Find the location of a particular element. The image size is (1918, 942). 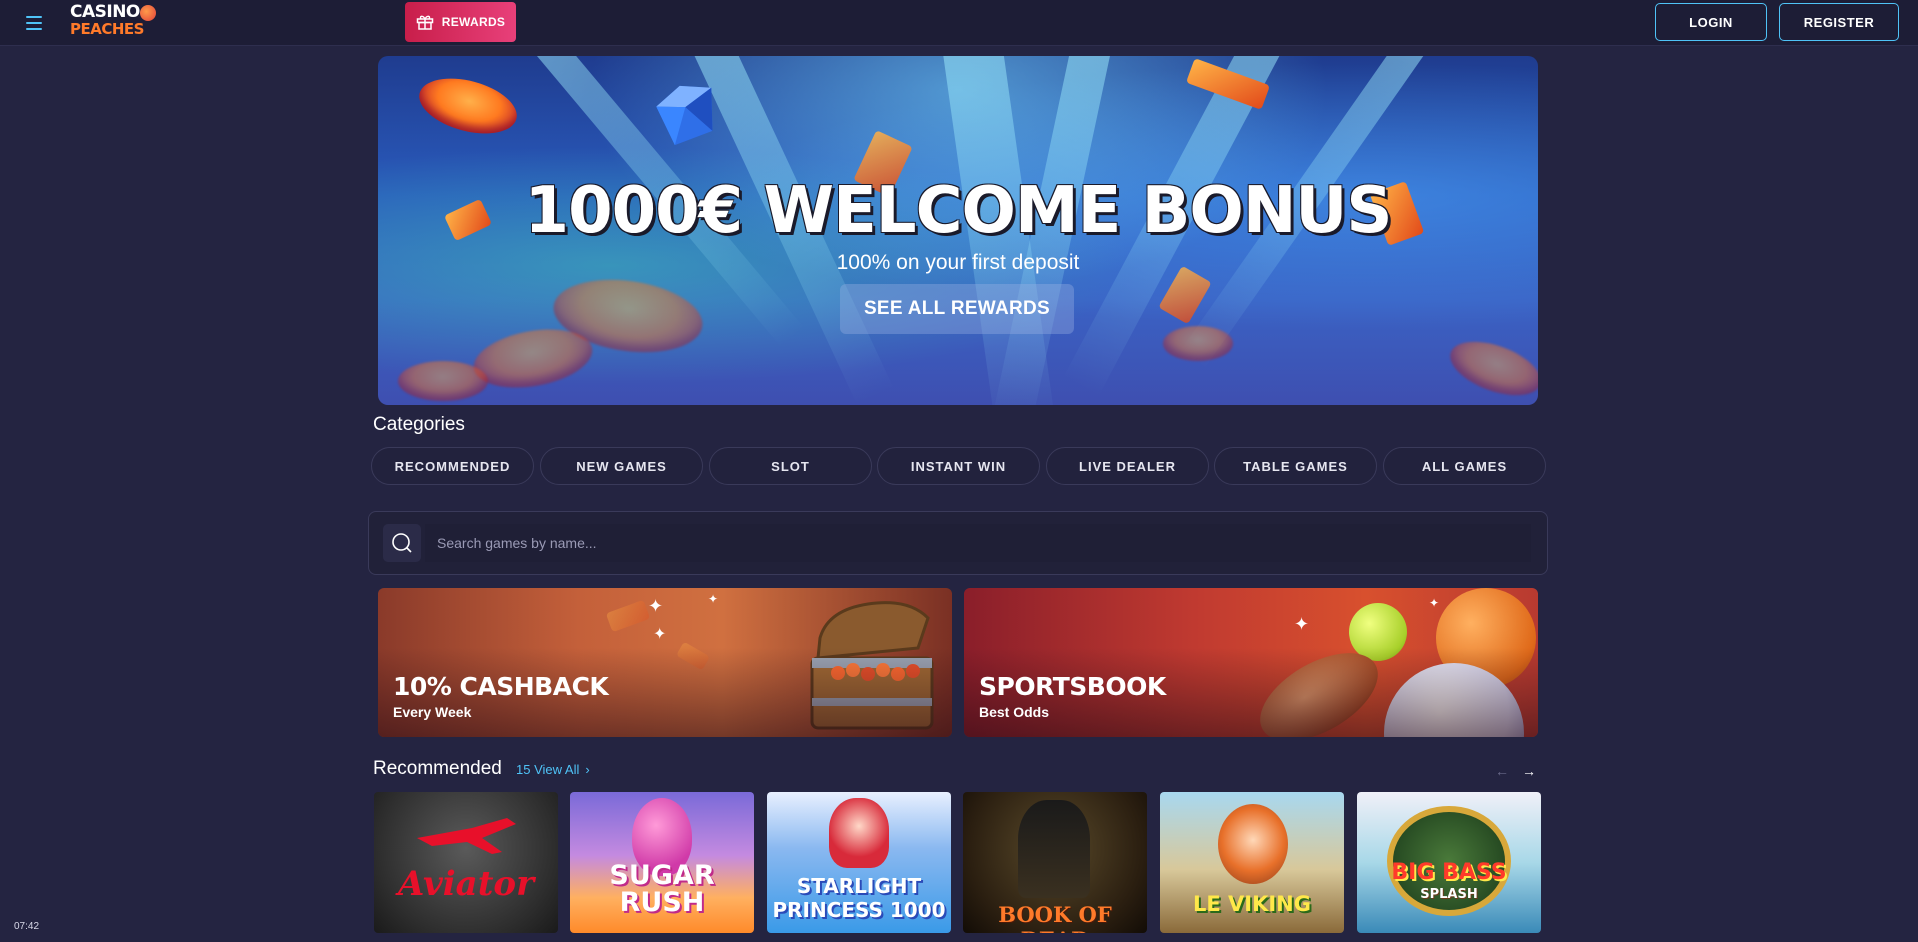

casino-peaches-logo: CASINO PEACHES is located at coordinates (115, 23).